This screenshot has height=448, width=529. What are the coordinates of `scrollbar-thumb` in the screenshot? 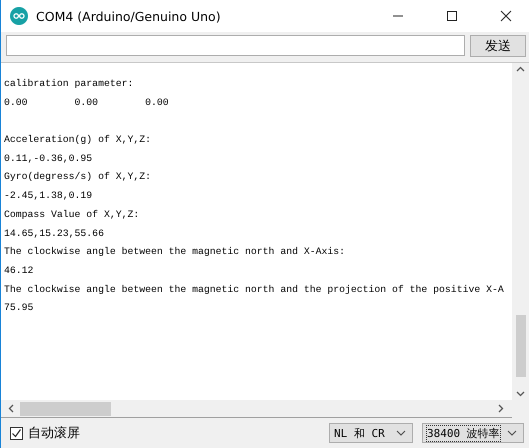 It's located at (521, 346).